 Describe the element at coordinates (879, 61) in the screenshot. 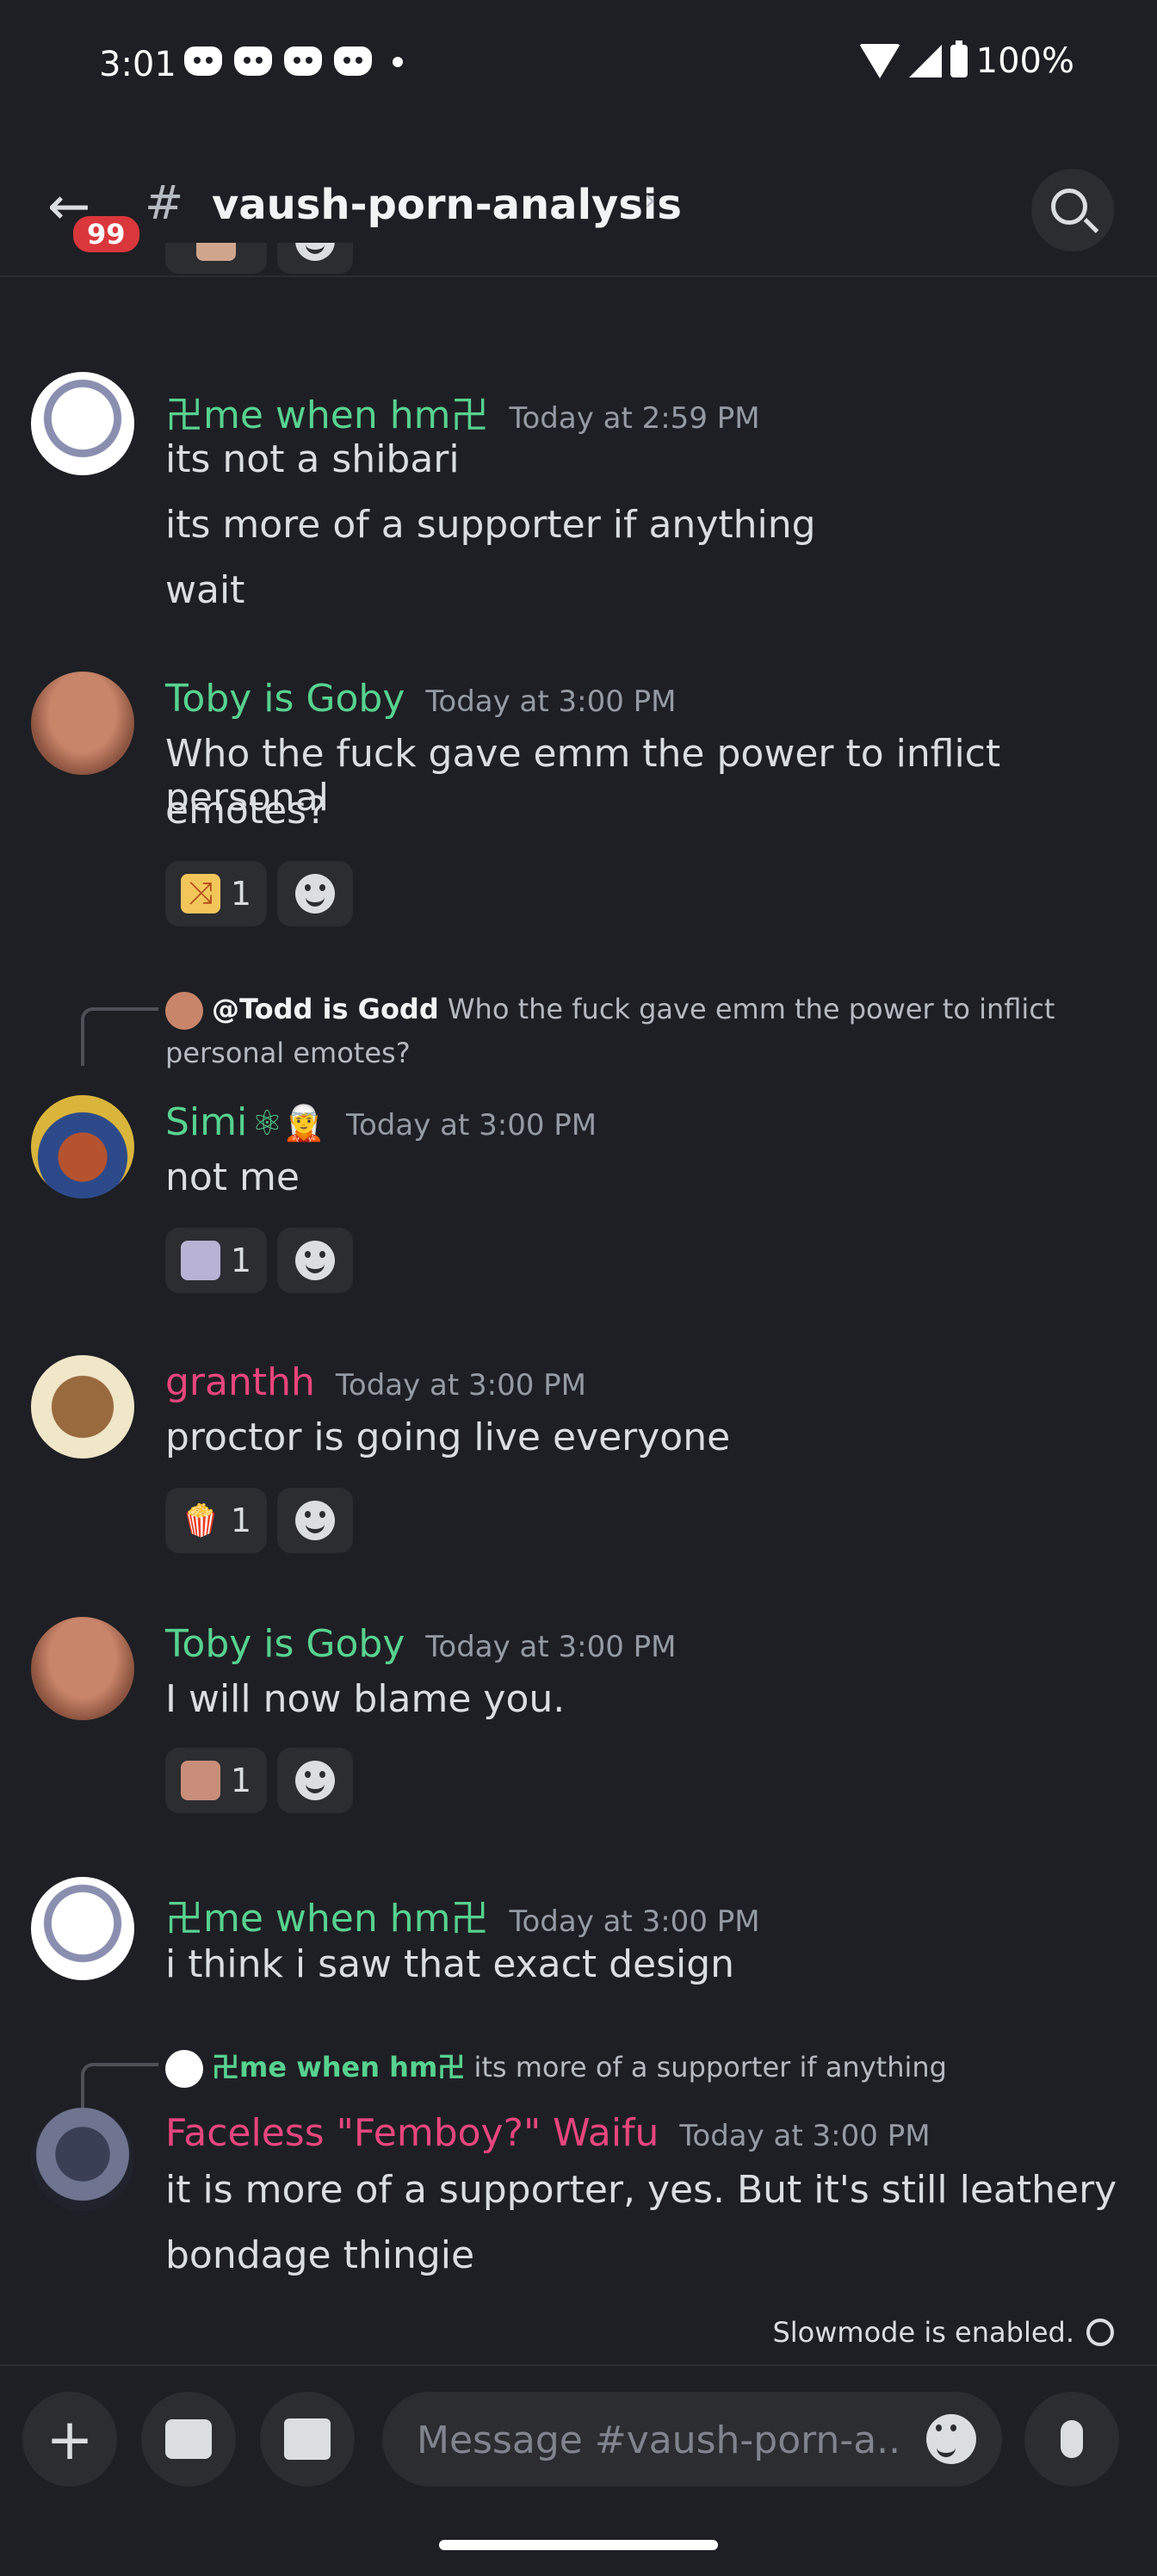

I see `wifi-icon` at that location.